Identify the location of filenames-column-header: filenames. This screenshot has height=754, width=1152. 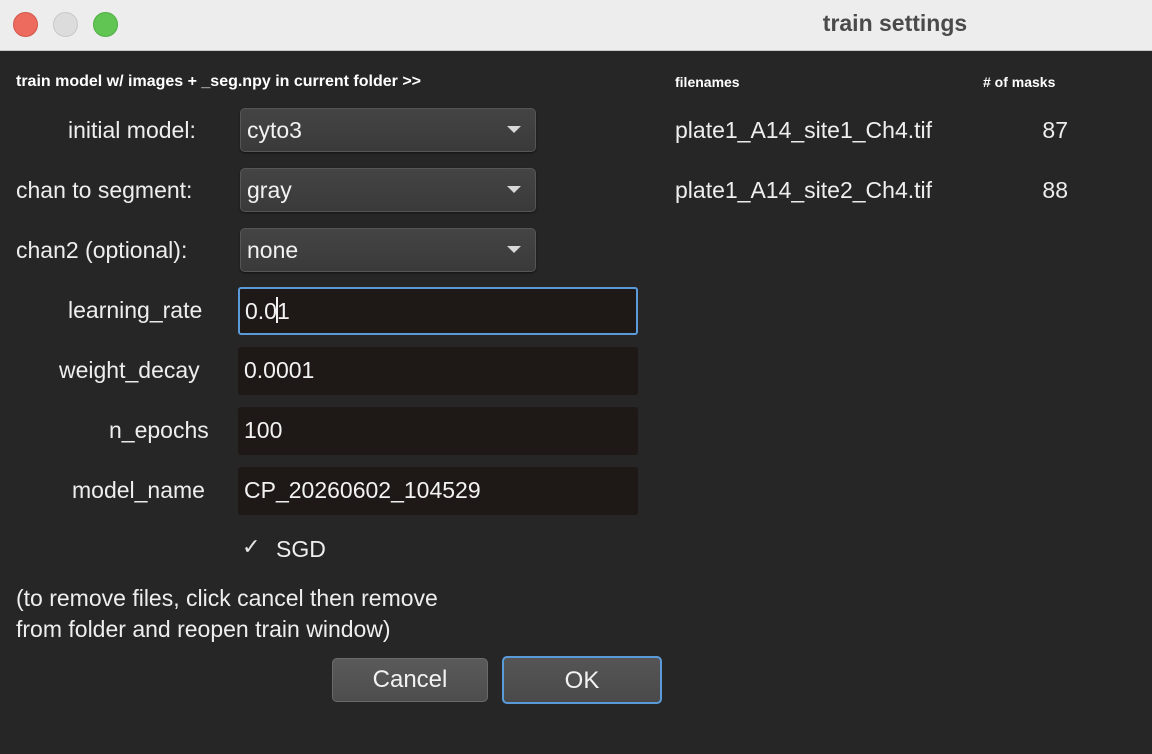
(707, 82).